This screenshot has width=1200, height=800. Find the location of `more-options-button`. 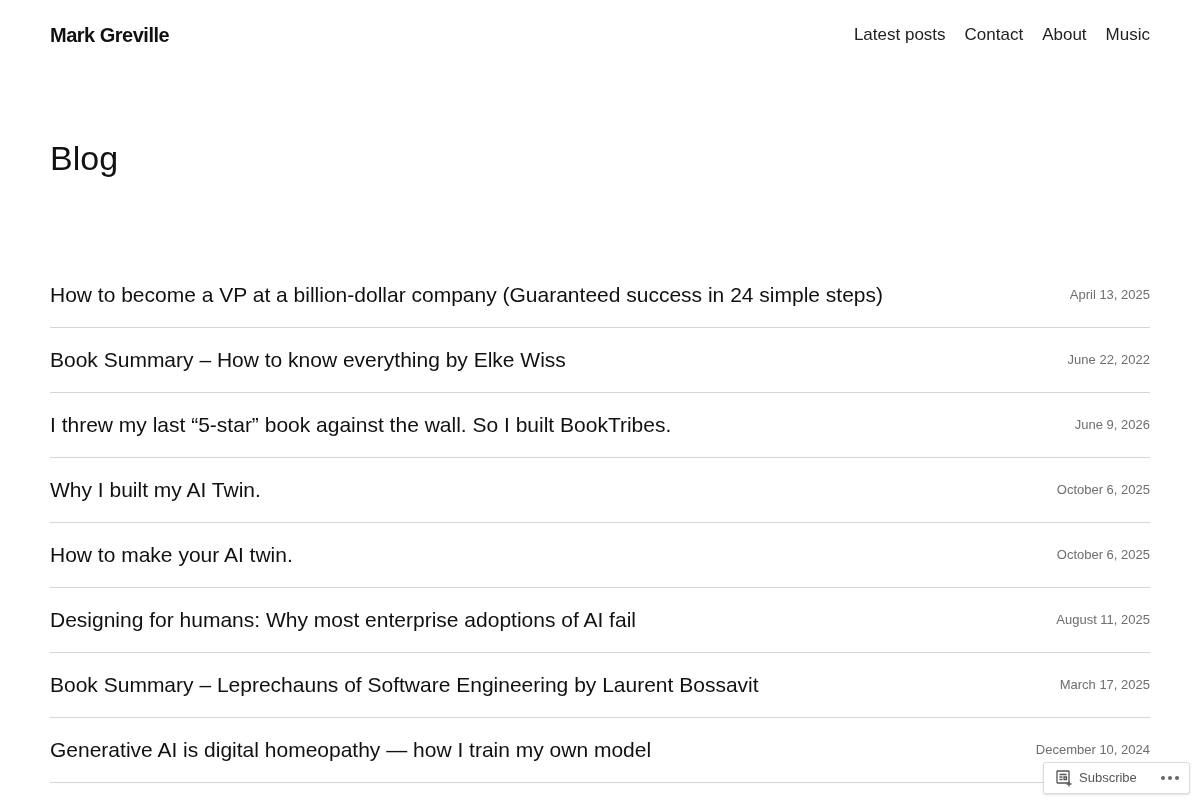

more-options-button is located at coordinates (1170, 778).